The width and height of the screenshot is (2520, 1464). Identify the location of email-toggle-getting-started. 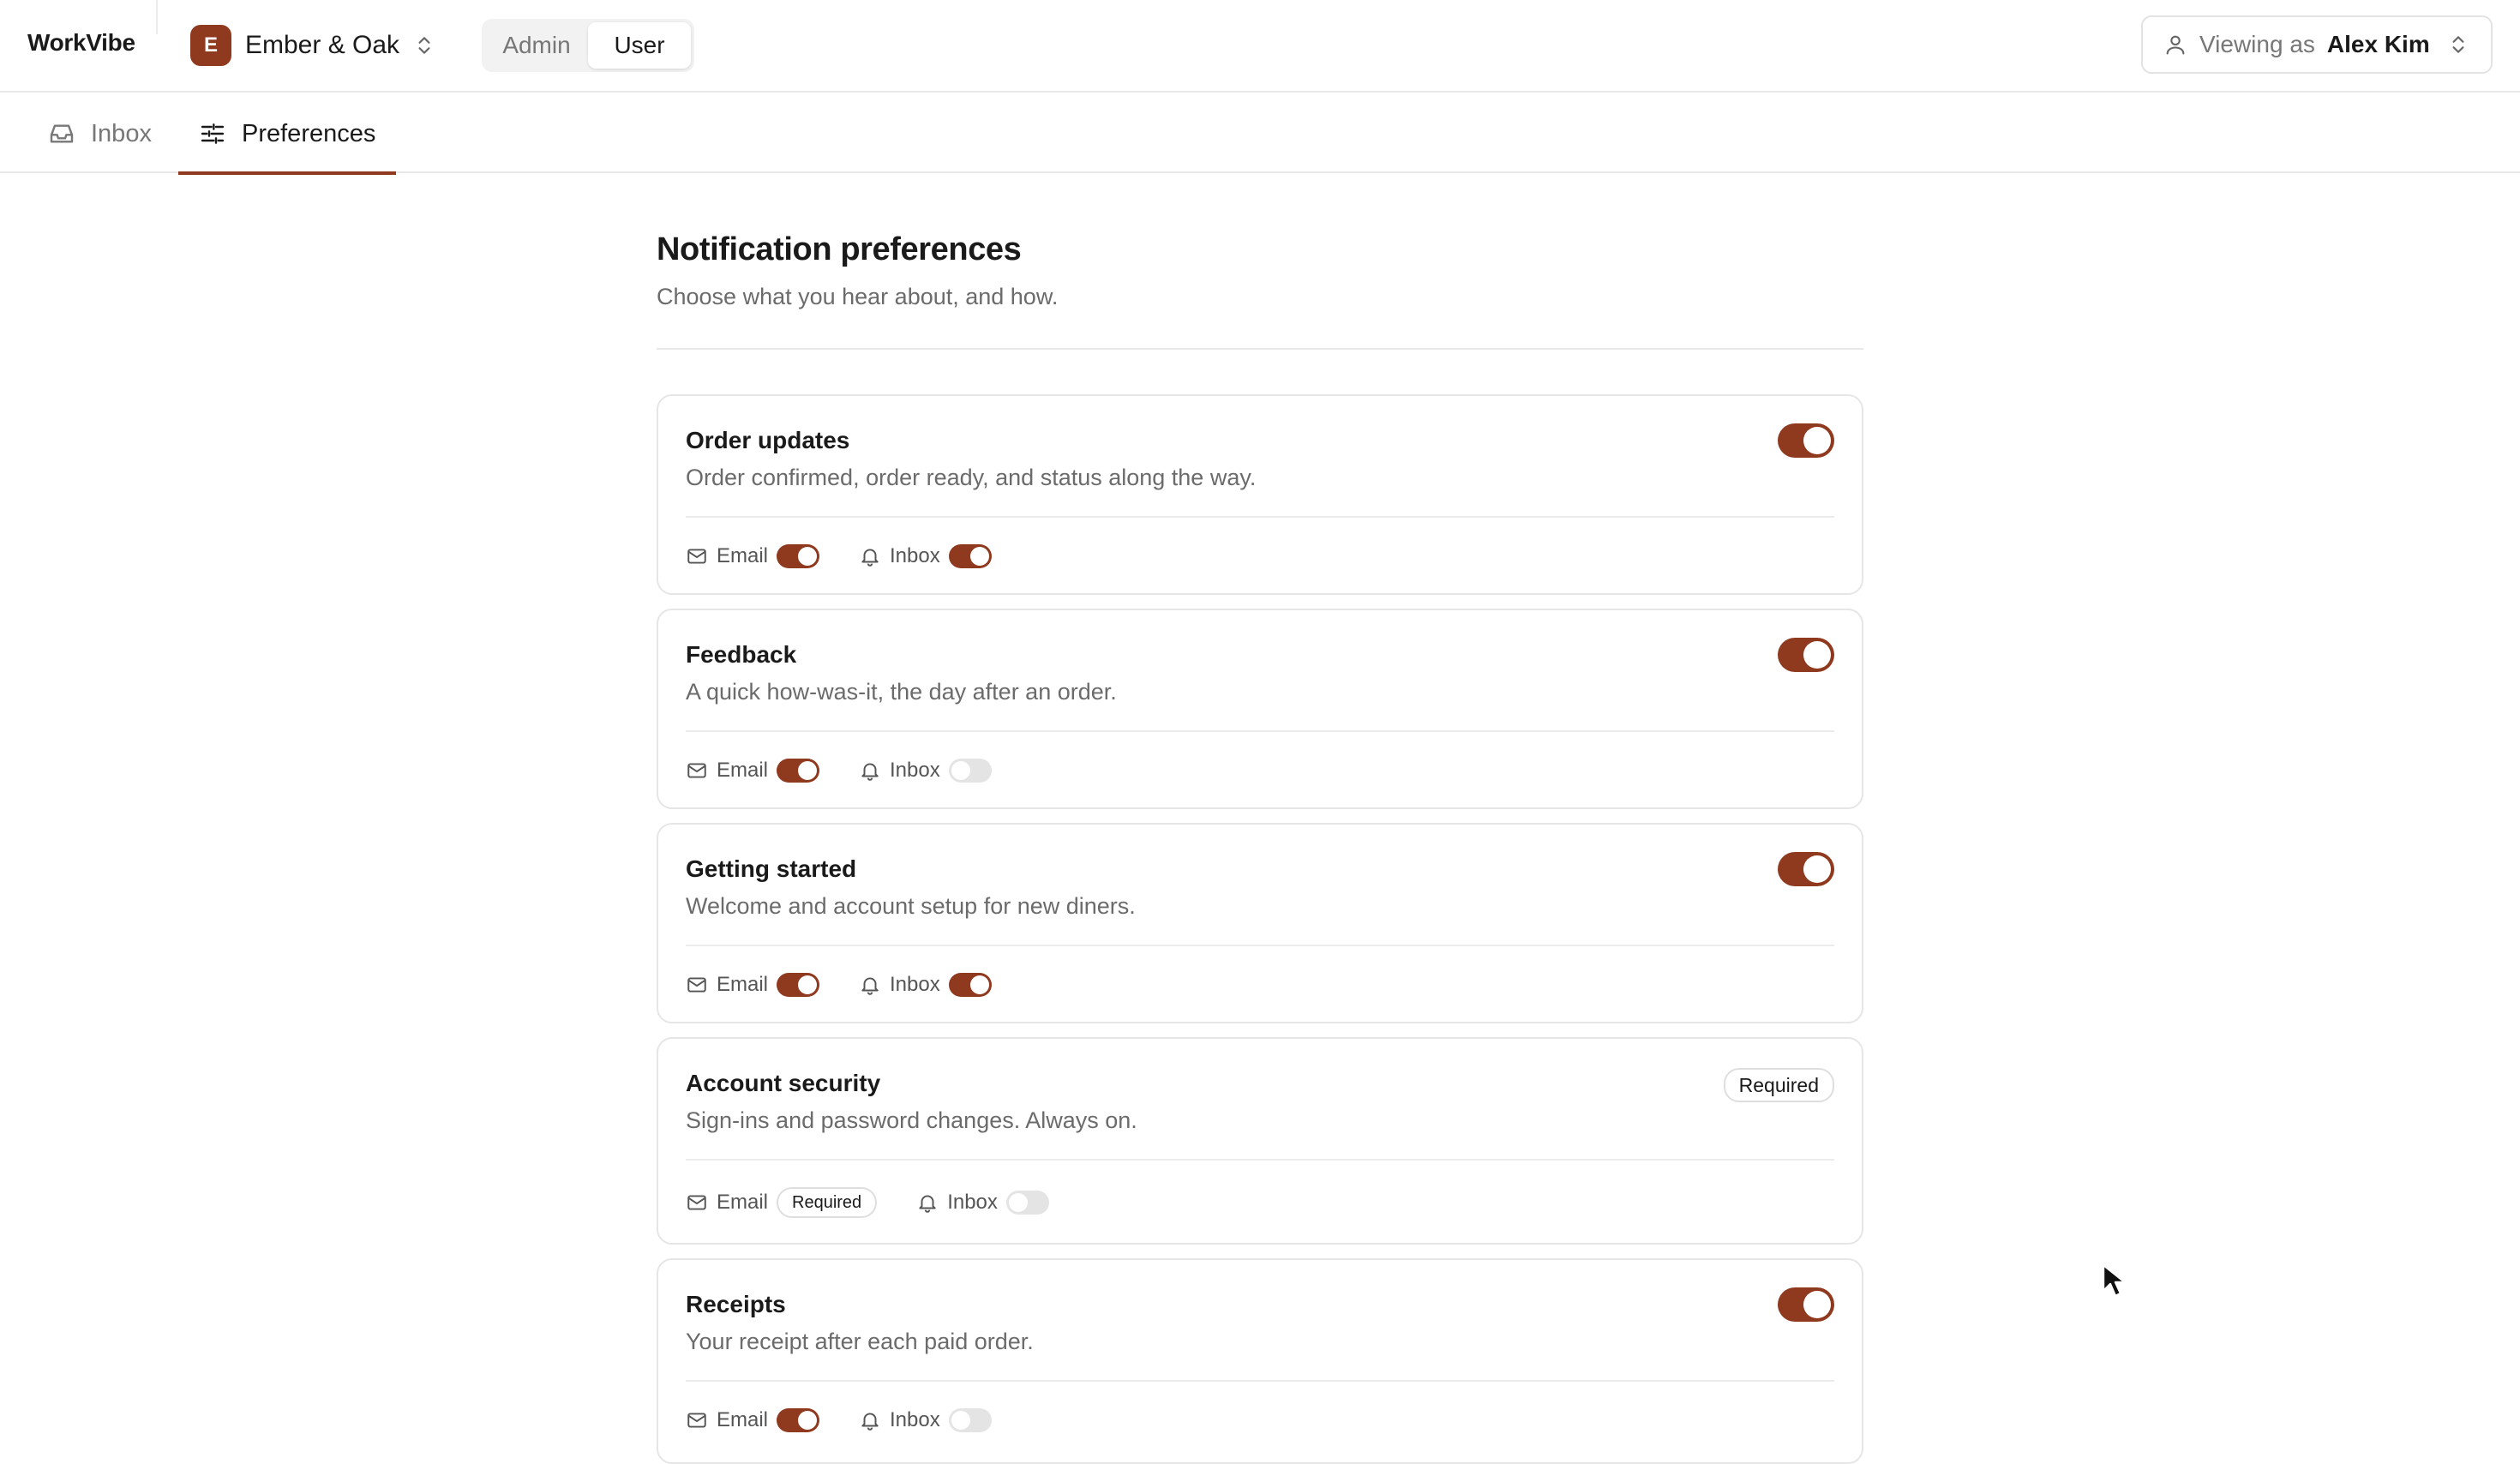
(798, 985).